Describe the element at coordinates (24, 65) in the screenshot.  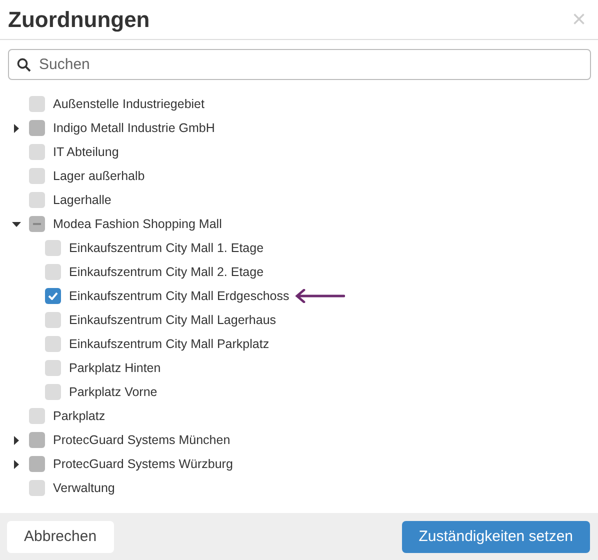
I see `search-icon` at that location.